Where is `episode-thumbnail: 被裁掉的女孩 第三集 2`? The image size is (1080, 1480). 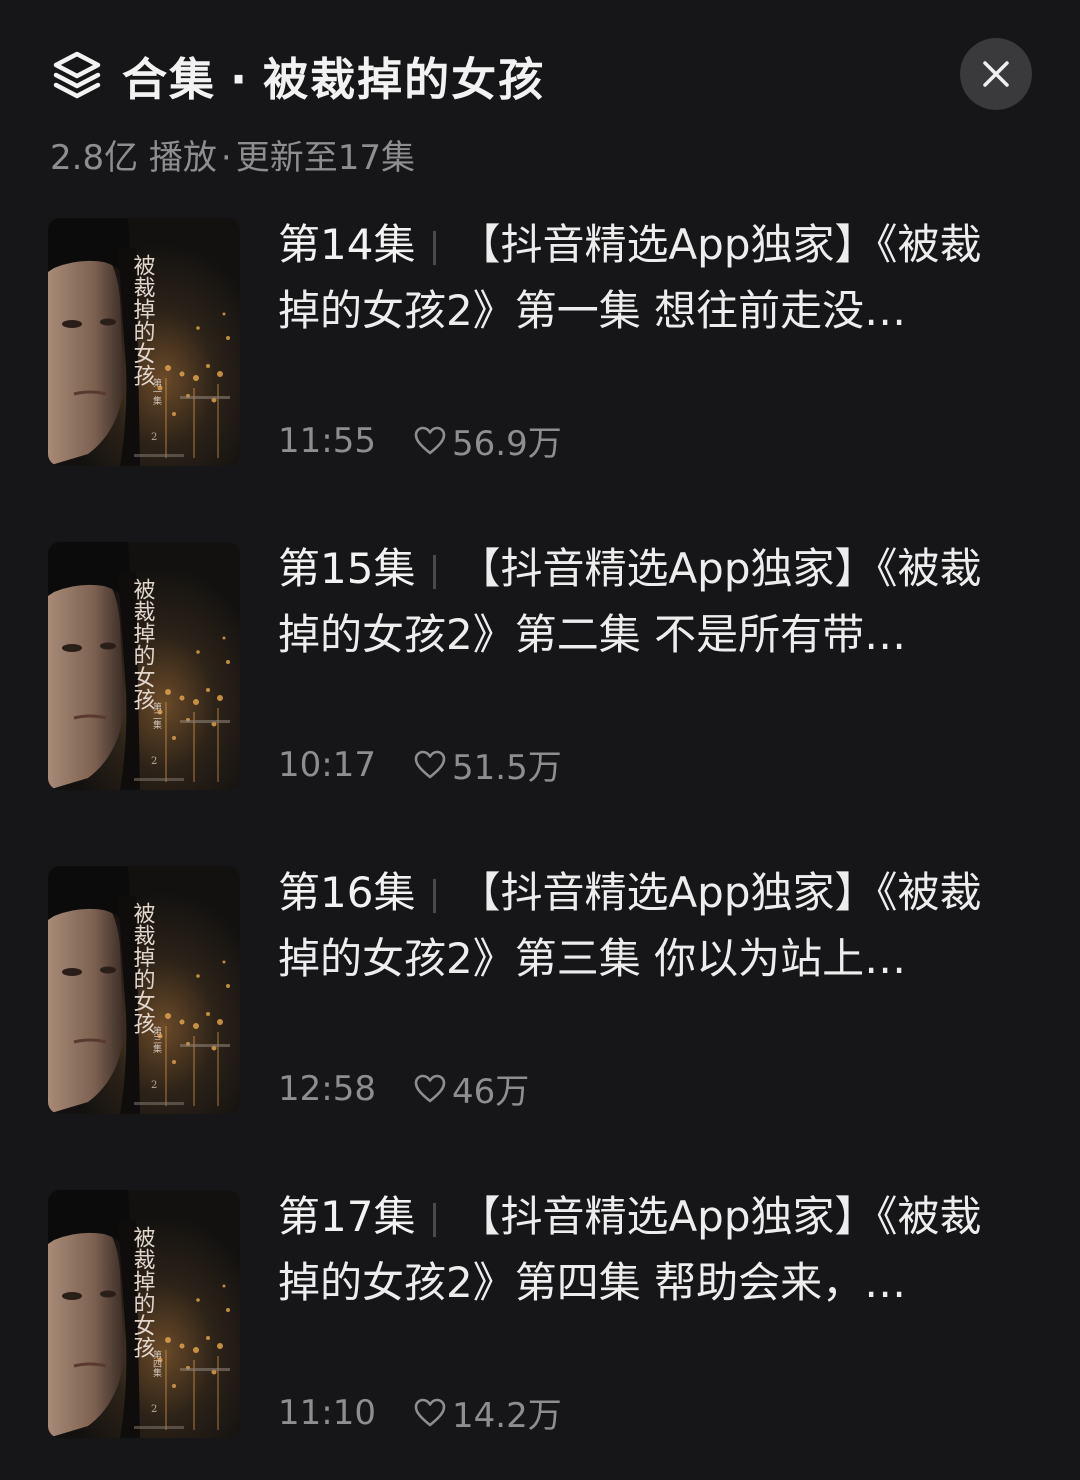
episode-thumbnail: 被裁掉的女孩 第三集 2 is located at coordinates (144, 990).